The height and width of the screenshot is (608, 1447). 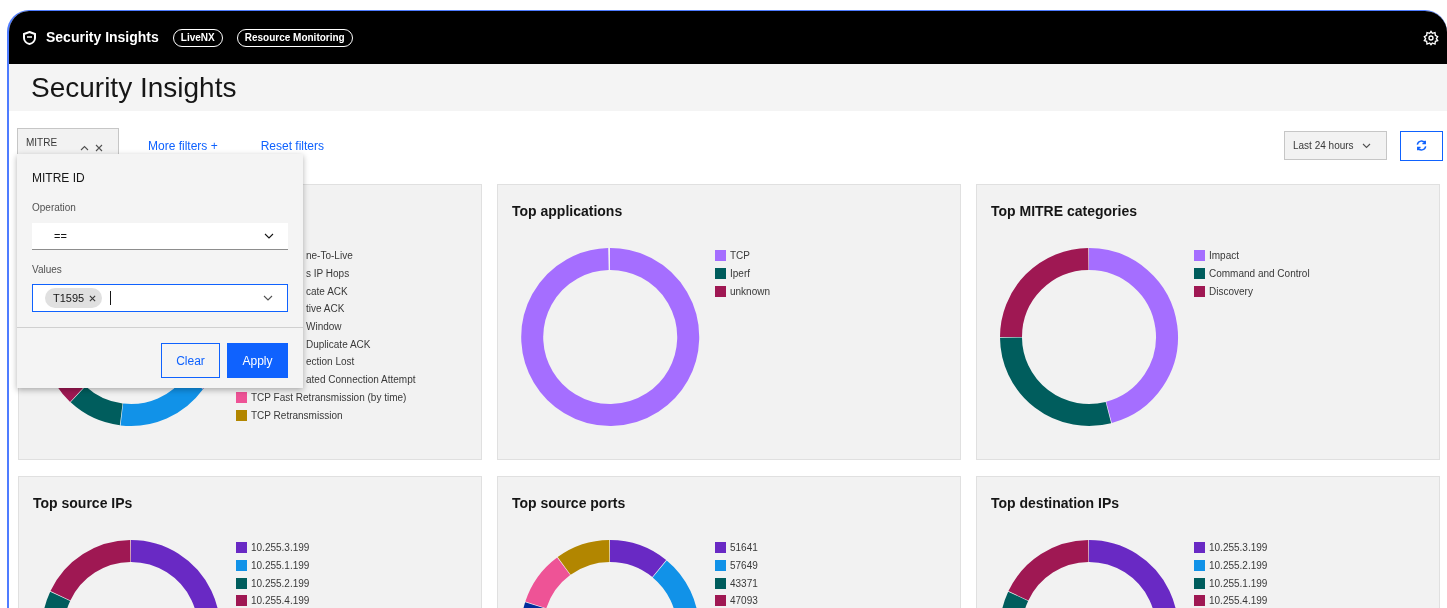 I want to click on legend-label: 43371, so click(x=744, y=583).